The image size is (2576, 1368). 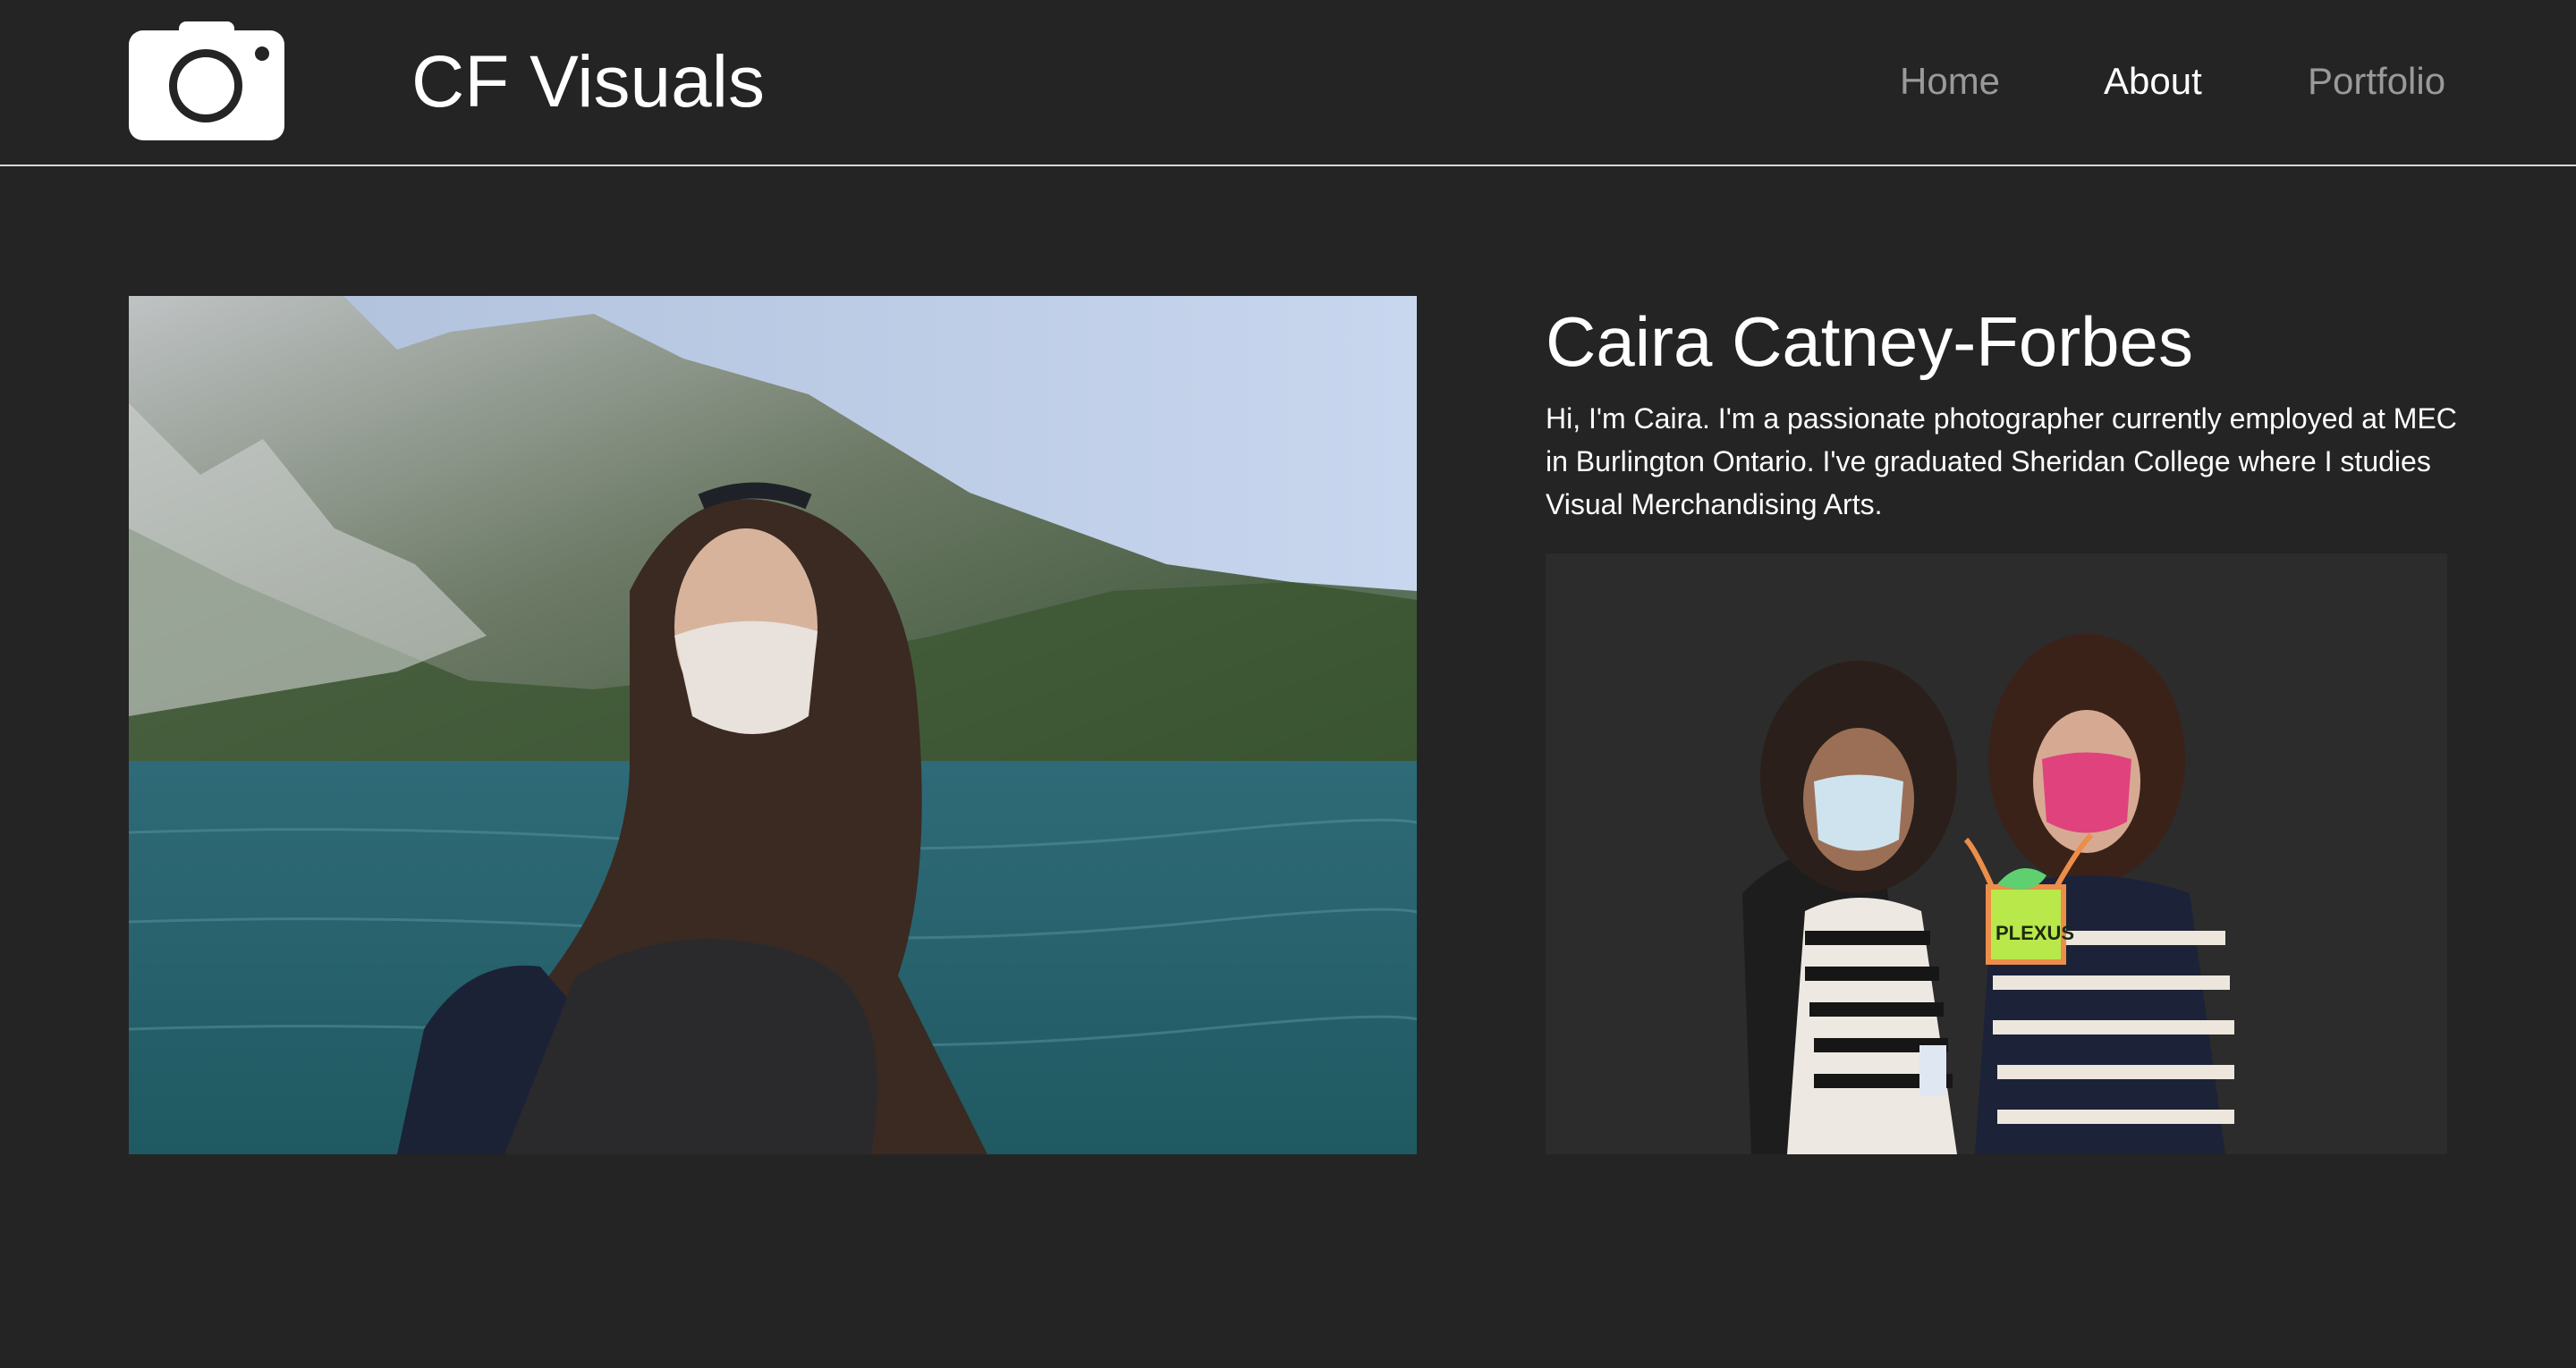 I want to click on nav-link-home: Home, so click(x=1950, y=81).